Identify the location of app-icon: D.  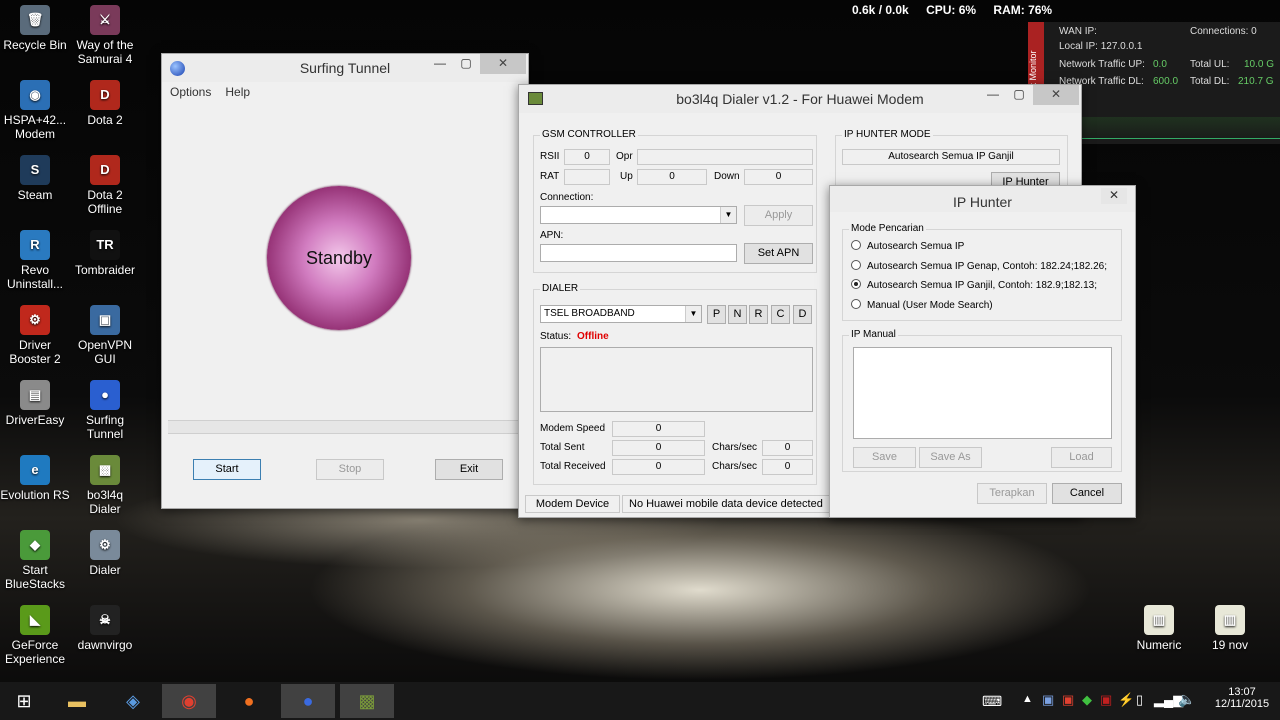
(105, 95).